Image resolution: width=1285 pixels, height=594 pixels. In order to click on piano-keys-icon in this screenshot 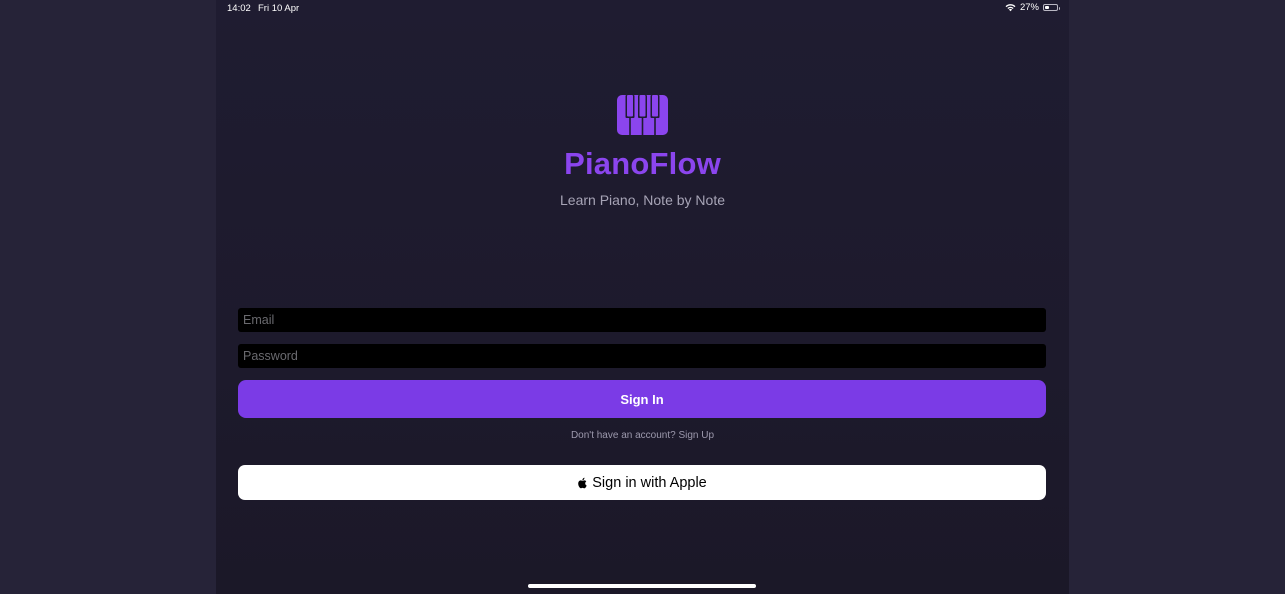, I will do `click(642, 115)`.